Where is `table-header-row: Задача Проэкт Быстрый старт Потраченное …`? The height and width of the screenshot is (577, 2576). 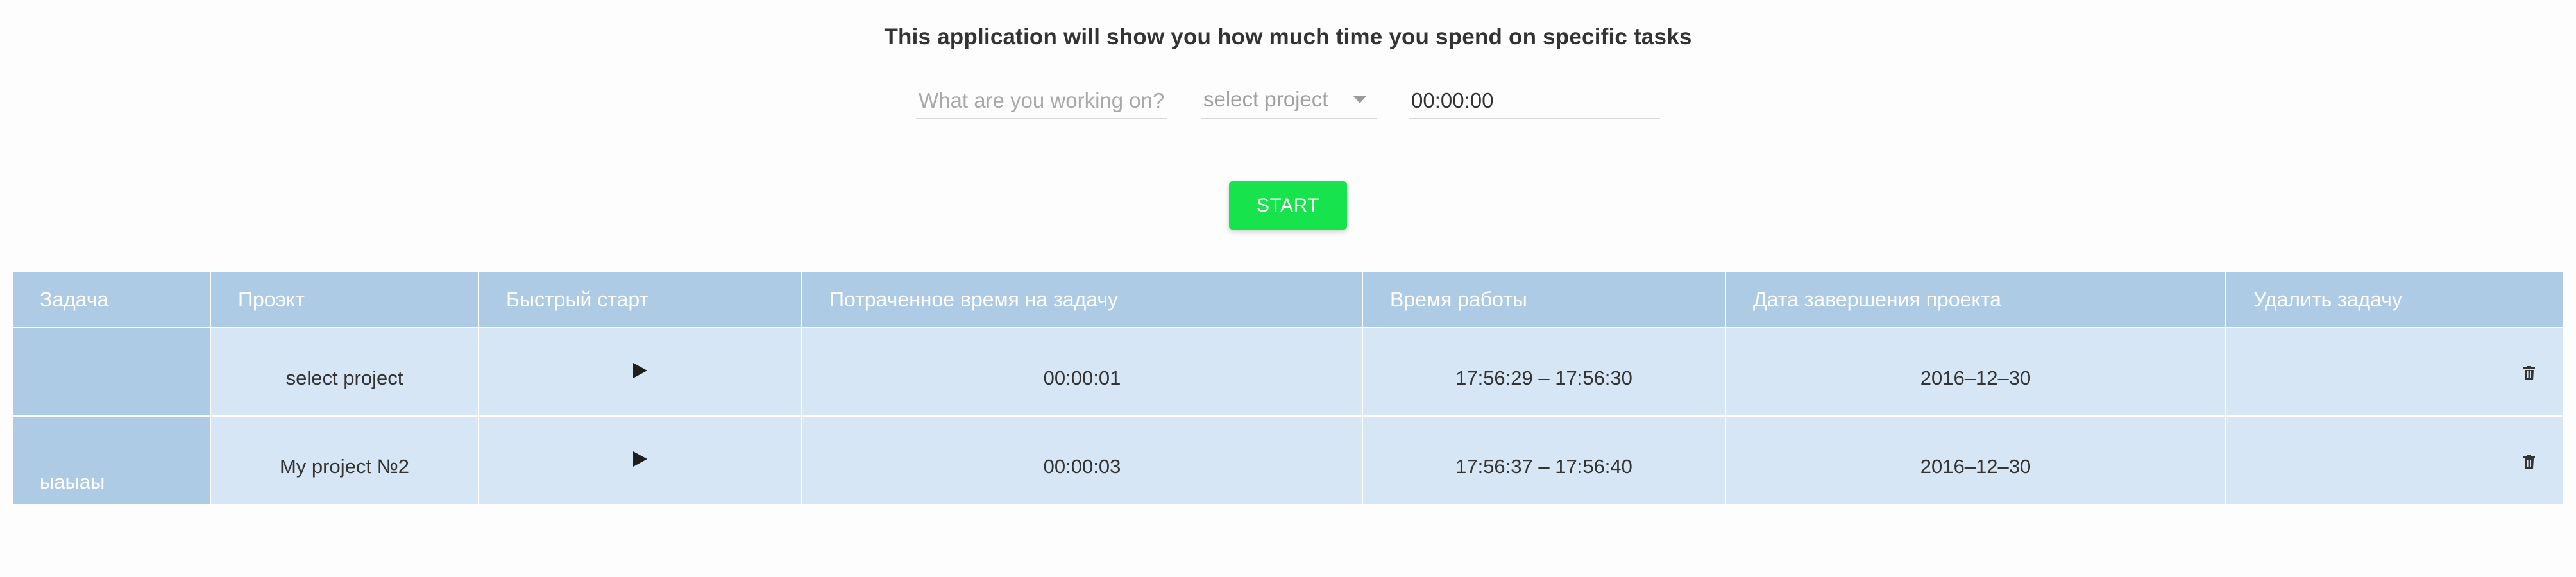
table-header-row: Задача Проэкт Быстрый старт Потраченное … is located at coordinates (1288, 300).